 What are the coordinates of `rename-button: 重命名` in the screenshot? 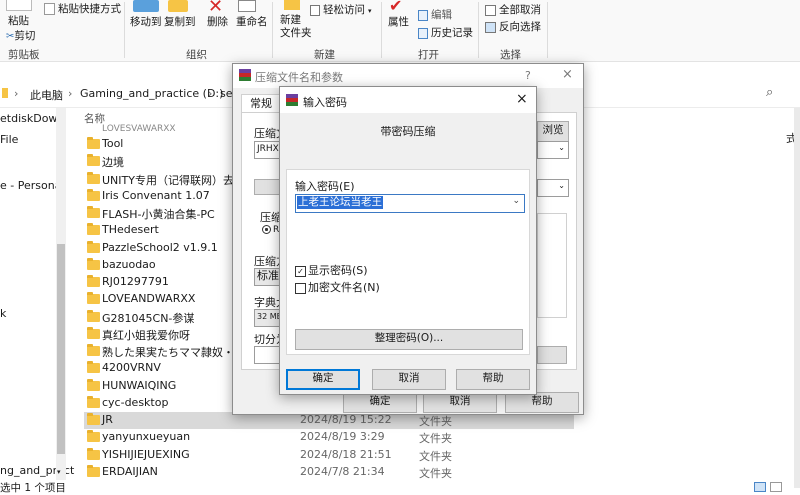 It's located at (252, 21).